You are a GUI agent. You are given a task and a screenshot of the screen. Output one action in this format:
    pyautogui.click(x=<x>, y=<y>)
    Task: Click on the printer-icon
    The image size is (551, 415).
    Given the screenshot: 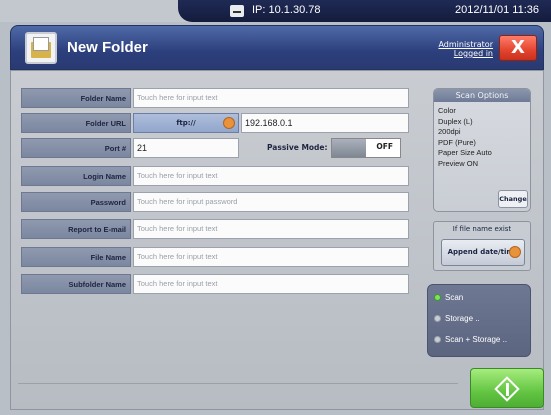 What is the action you would take?
    pyautogui.click(x=237, y=11)
    